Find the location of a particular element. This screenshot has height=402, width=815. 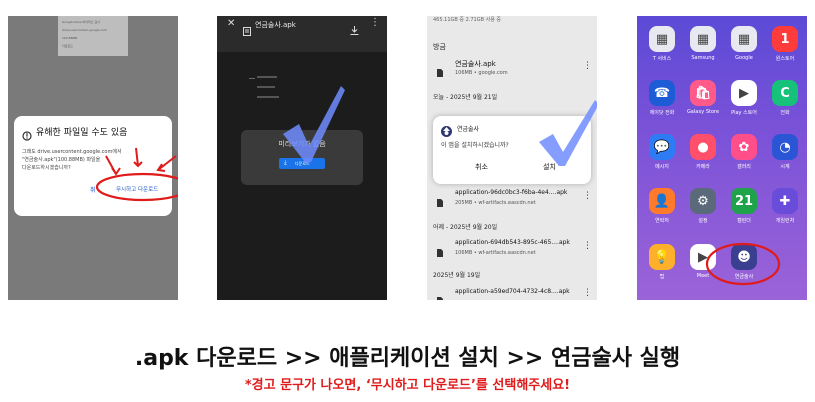

app-adot-phone: ☎ 에이닷 전화 is located at coordinates (662, 98).